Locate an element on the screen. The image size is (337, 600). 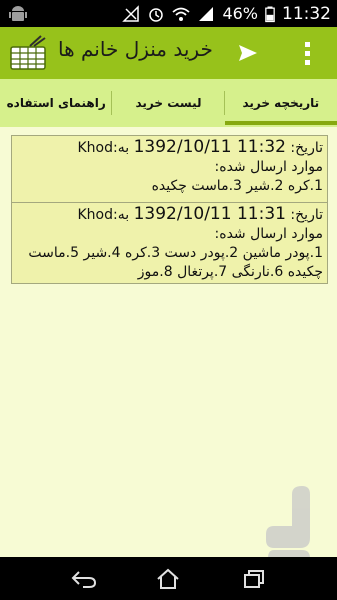
basket-icon is located at coordinates (28, 53).